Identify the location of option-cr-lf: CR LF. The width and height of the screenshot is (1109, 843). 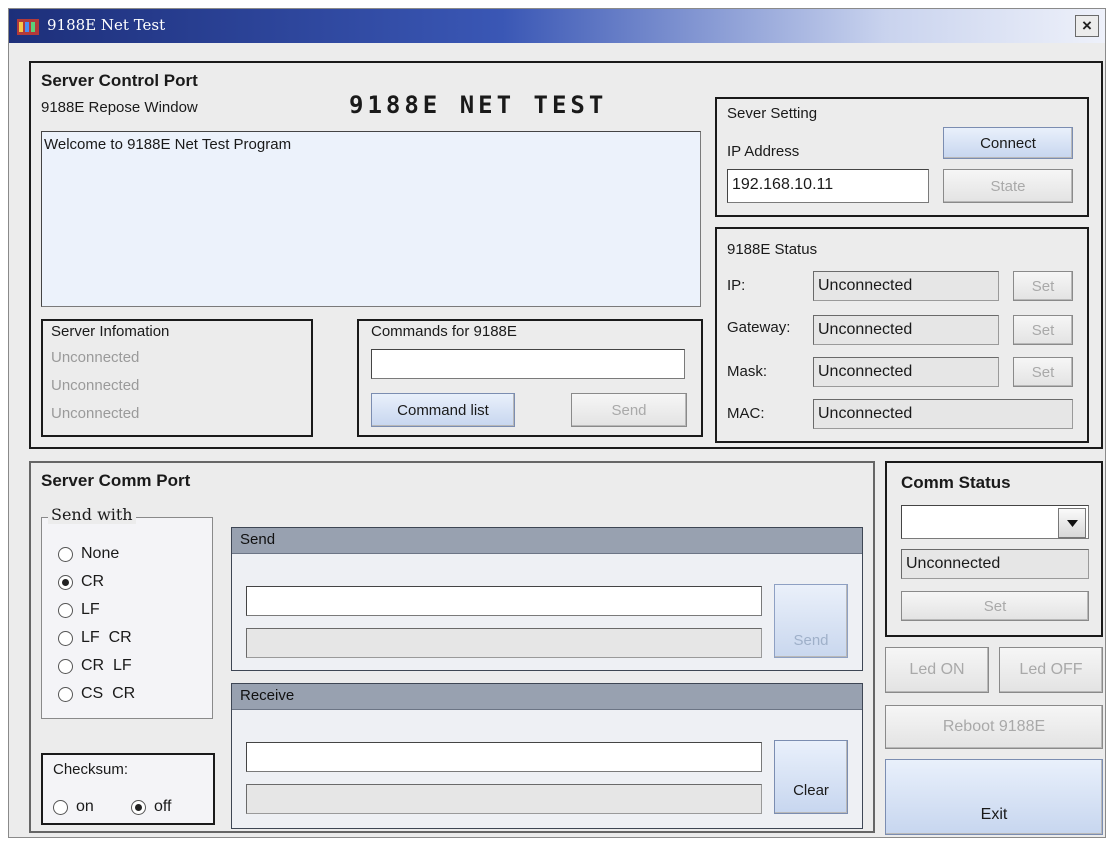
(96, 666).